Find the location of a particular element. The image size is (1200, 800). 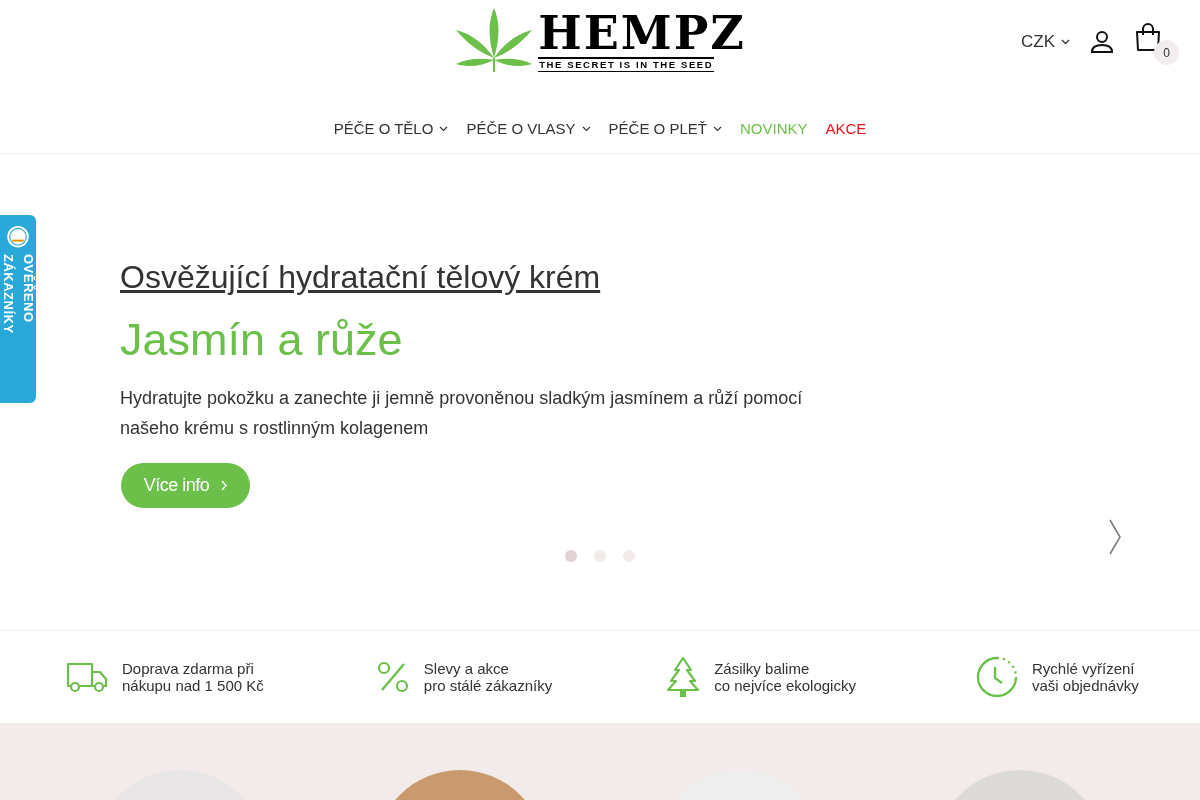

logo-wordmark: HEMPZ is located at coordinates (642, 32).